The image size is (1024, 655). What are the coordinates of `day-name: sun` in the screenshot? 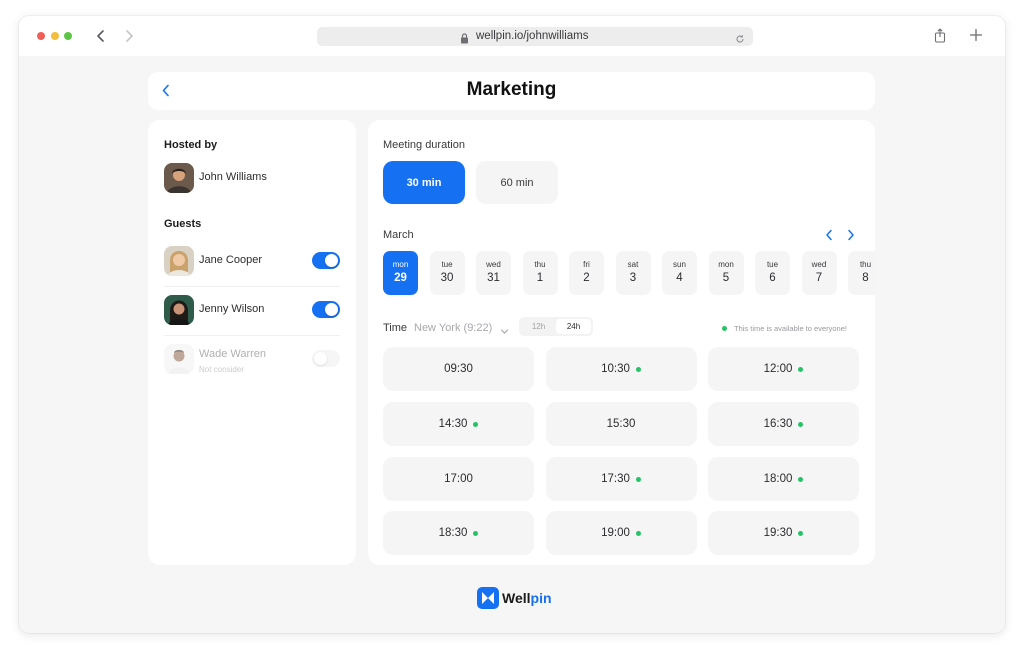 It's located at (679, 264).